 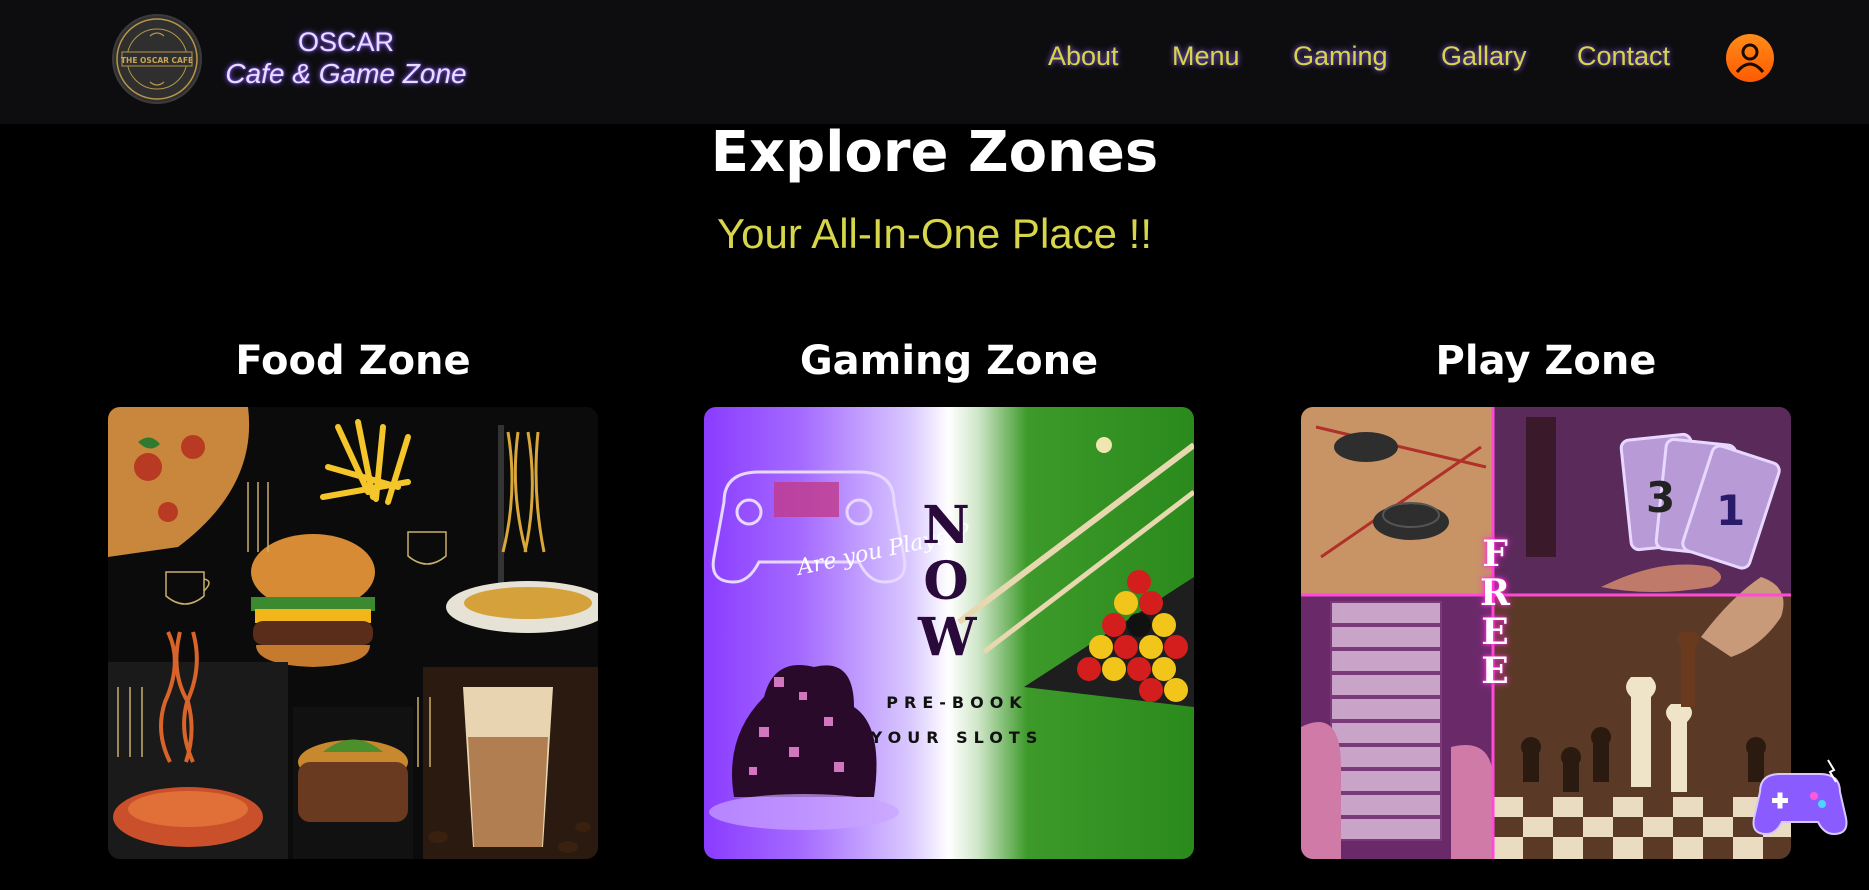 I want to click on play-zone-title: Play Zone, so click(x=1546, y=361).